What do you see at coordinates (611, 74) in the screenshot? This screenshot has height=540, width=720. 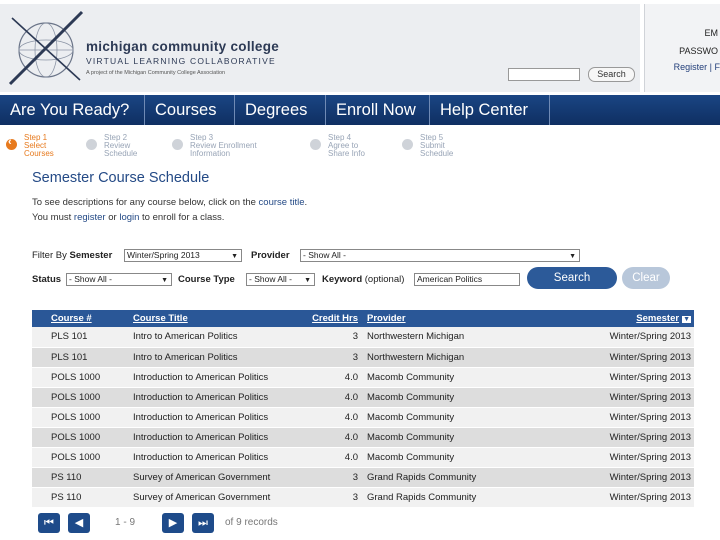 I see `site-search-button: Search` at bounding box center [611, 74].